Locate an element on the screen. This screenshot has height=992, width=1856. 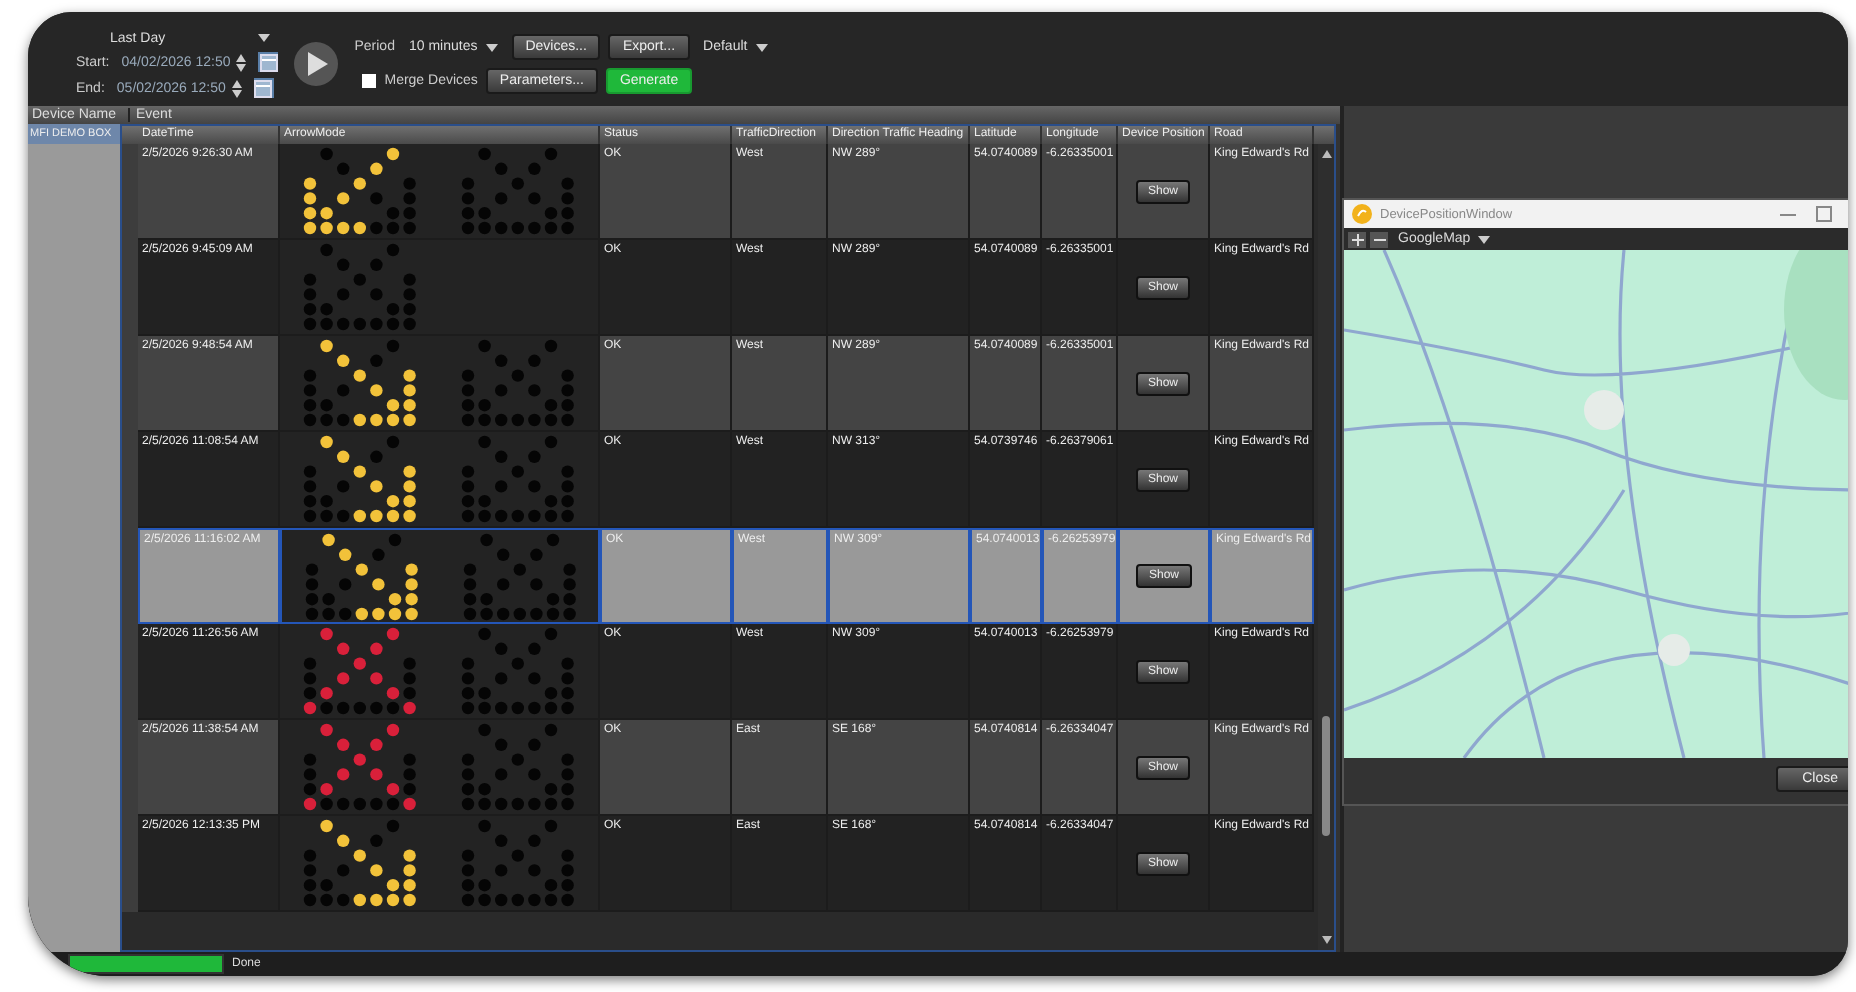
app-logo-icon is located at coordinates (1362, 214).